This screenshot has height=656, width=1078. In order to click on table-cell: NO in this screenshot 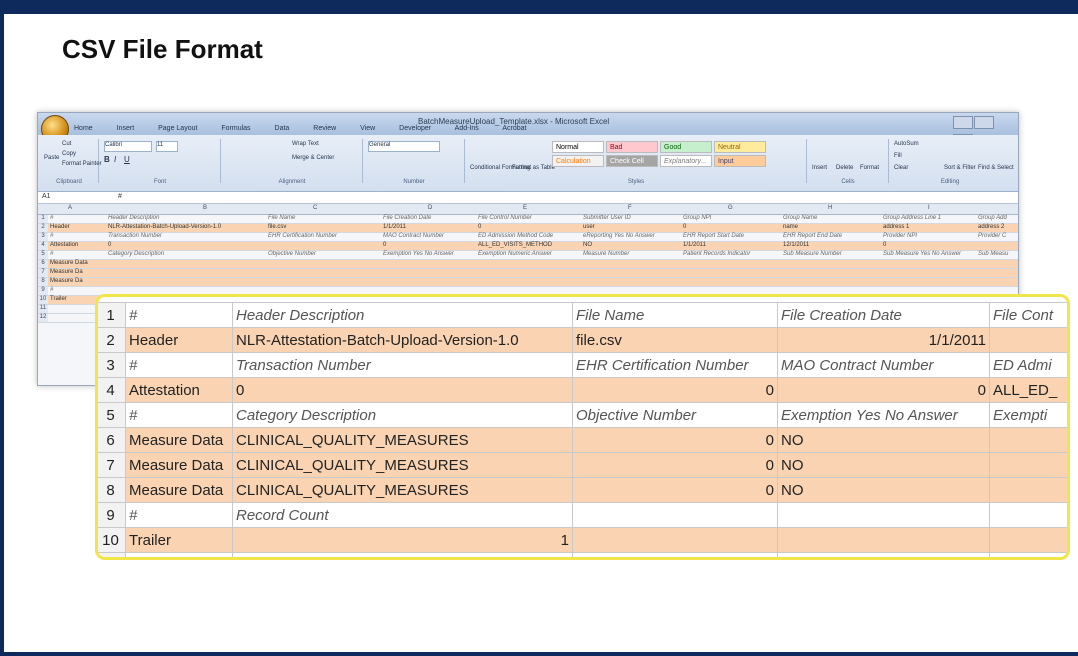, I will do `click(883, 465)`.